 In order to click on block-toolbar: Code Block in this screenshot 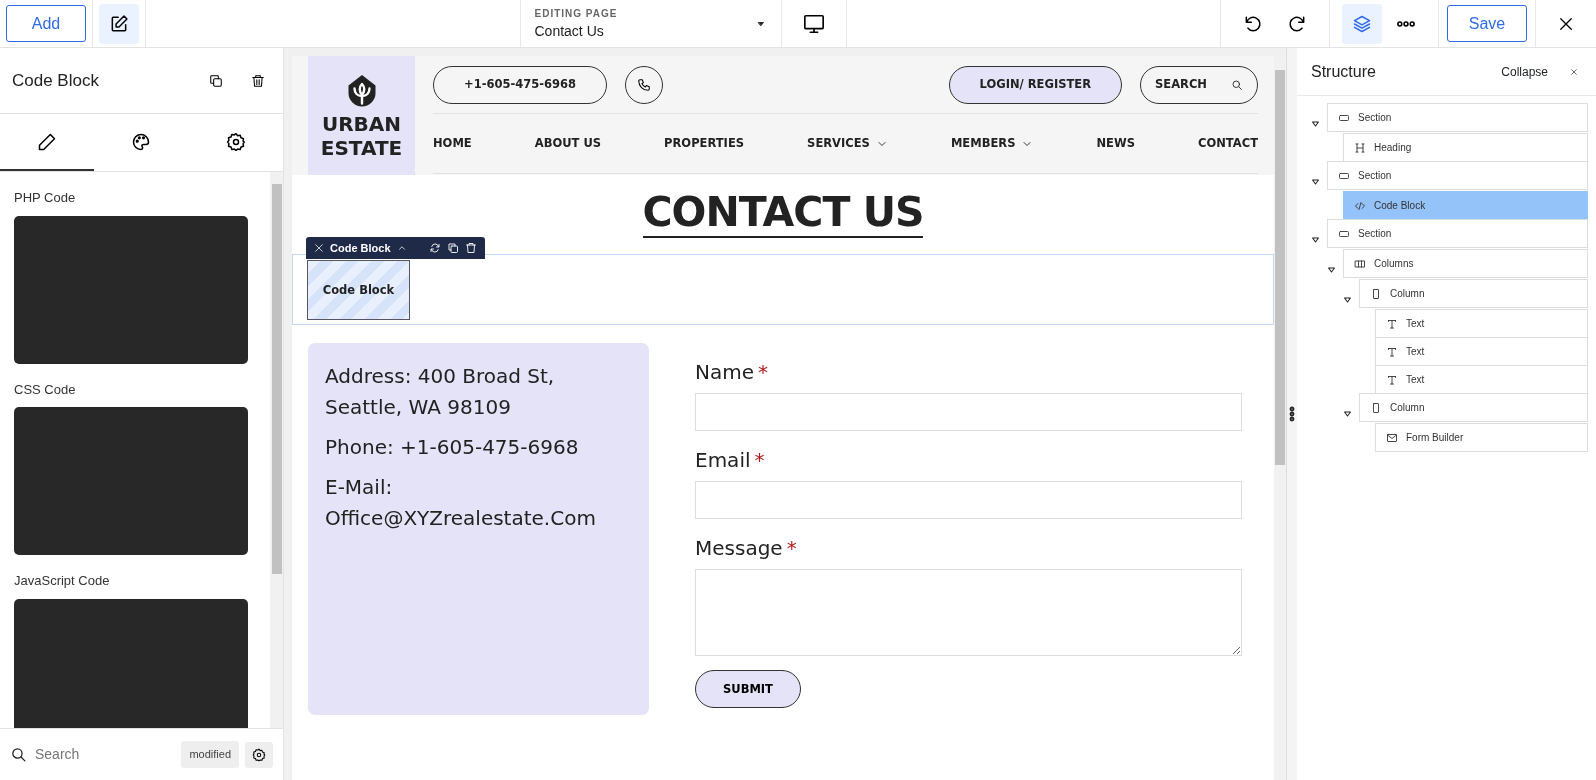, I will do `click(395, 248)`.